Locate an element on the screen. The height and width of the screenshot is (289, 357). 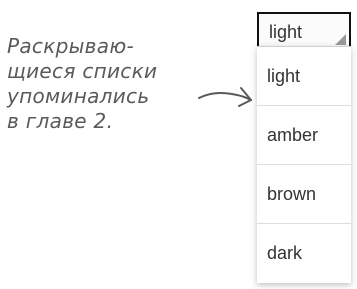
spinner-selected-label: light is located at coordinates (286, 32).